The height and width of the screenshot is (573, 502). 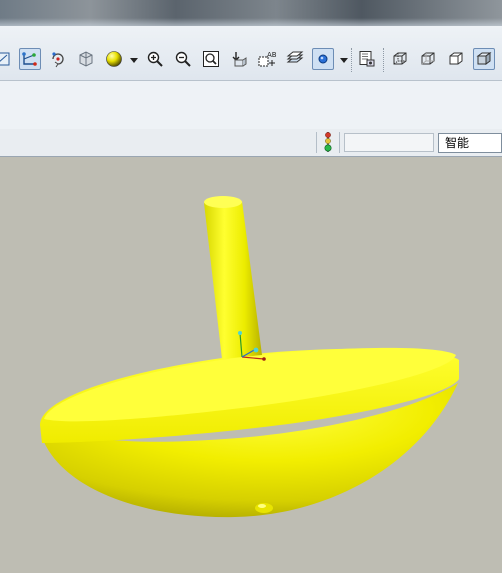 I want to click on sketch-plane-icon, so click(x=5, y=59).